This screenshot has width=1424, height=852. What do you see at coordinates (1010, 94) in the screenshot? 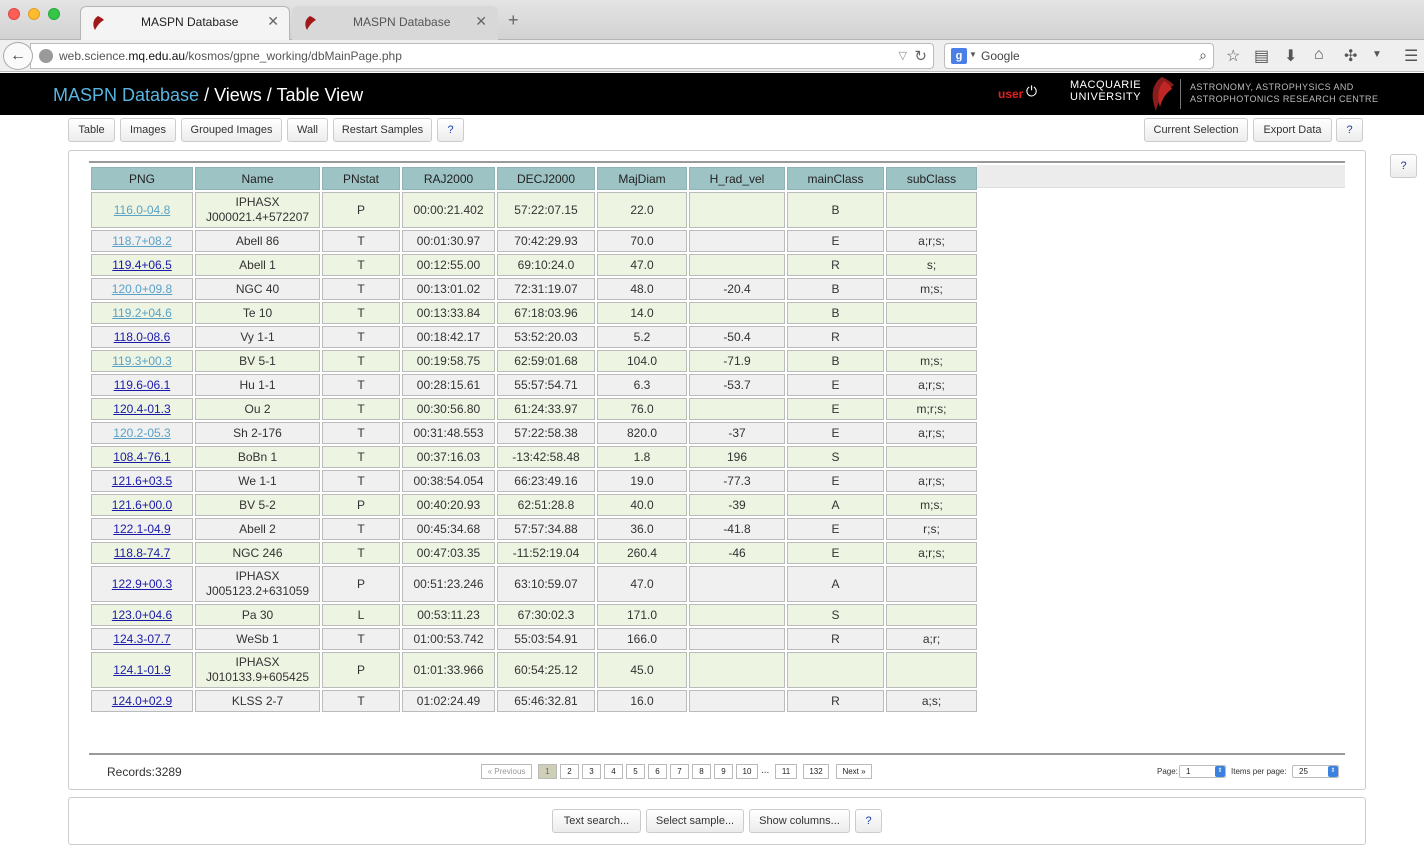
I see `user-label: user` at bounding box center [1010, 94].